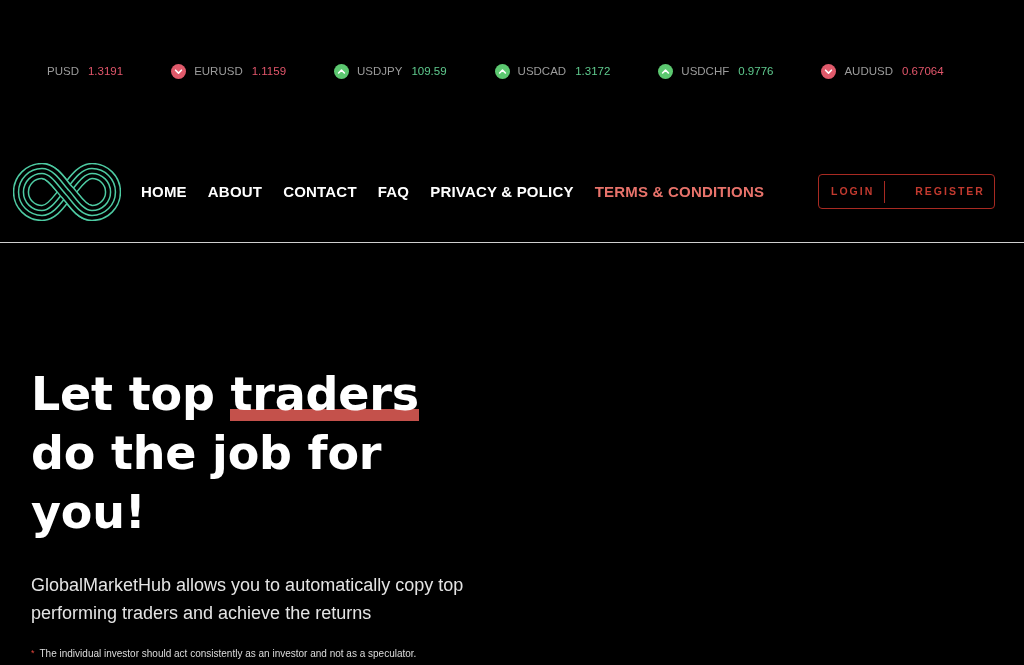 Image resolution: width=1024 pixels, height=665 pixels. What do you see at coordinates (950, 190) in the screenshot?
I see `register-button: REGISTER` at bounding box center [950, 190].